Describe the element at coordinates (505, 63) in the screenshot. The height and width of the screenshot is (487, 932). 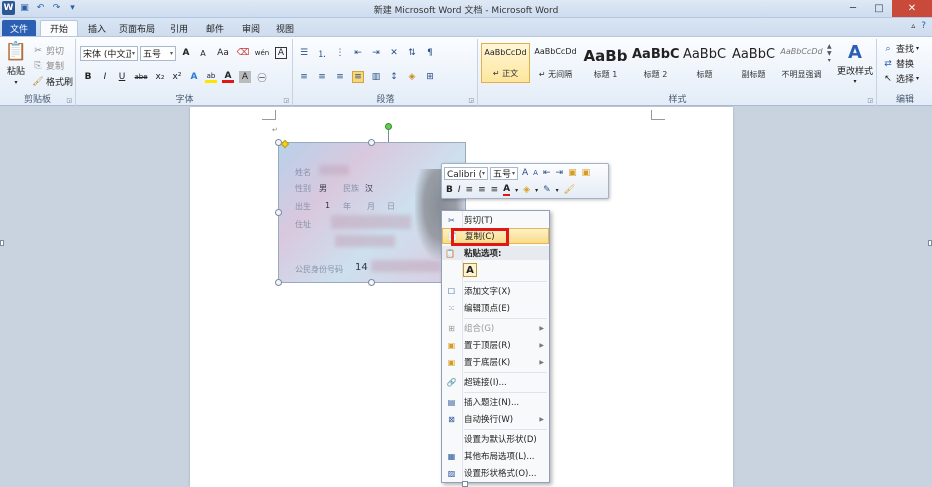
I see `style-normal: AaBbCcDd ↵ 正文` at that location.